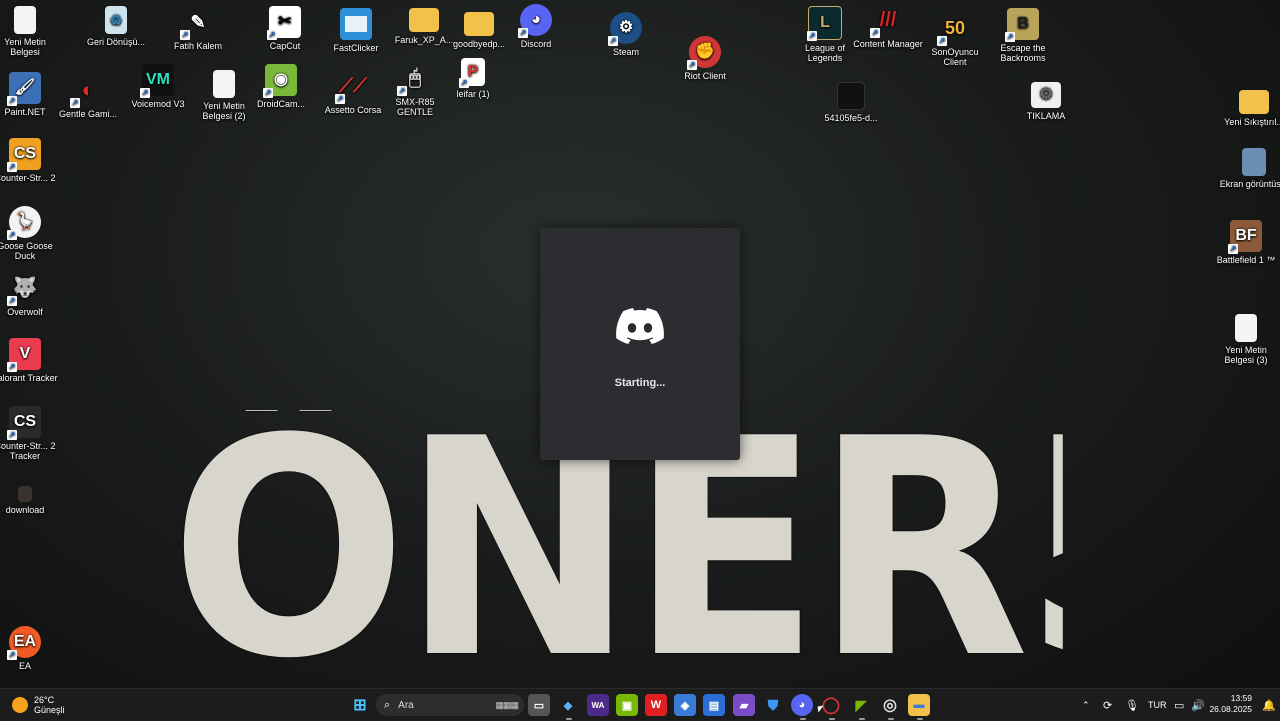  Describe the element at coordinates (1046, 95) in the screenshot. I see `settings-file-icon: ⚙` at that location.